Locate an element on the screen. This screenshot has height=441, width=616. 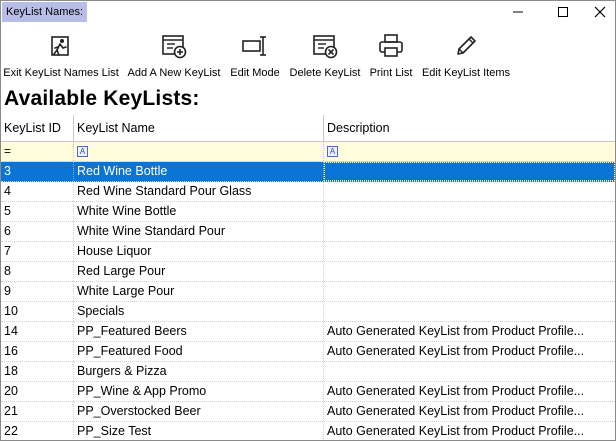
cell-keylist-id: 10 is located at coordinates (37, 311).